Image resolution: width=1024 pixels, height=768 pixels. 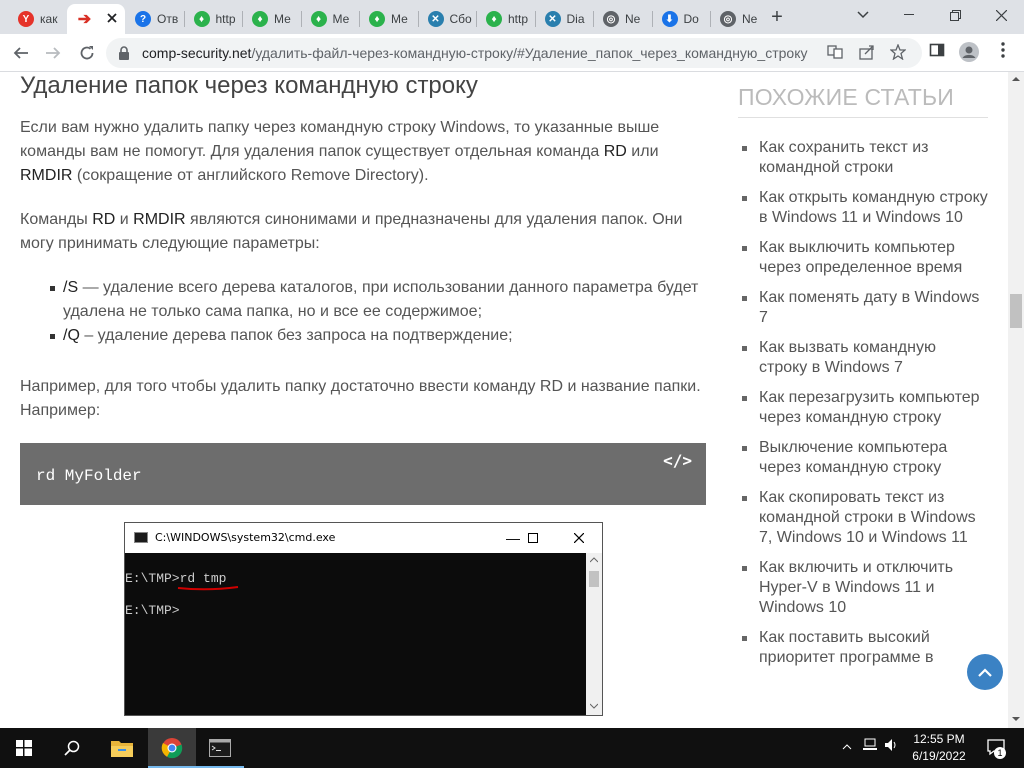 I want to click on browser-menu-icon, so click(x=1003, y=53).